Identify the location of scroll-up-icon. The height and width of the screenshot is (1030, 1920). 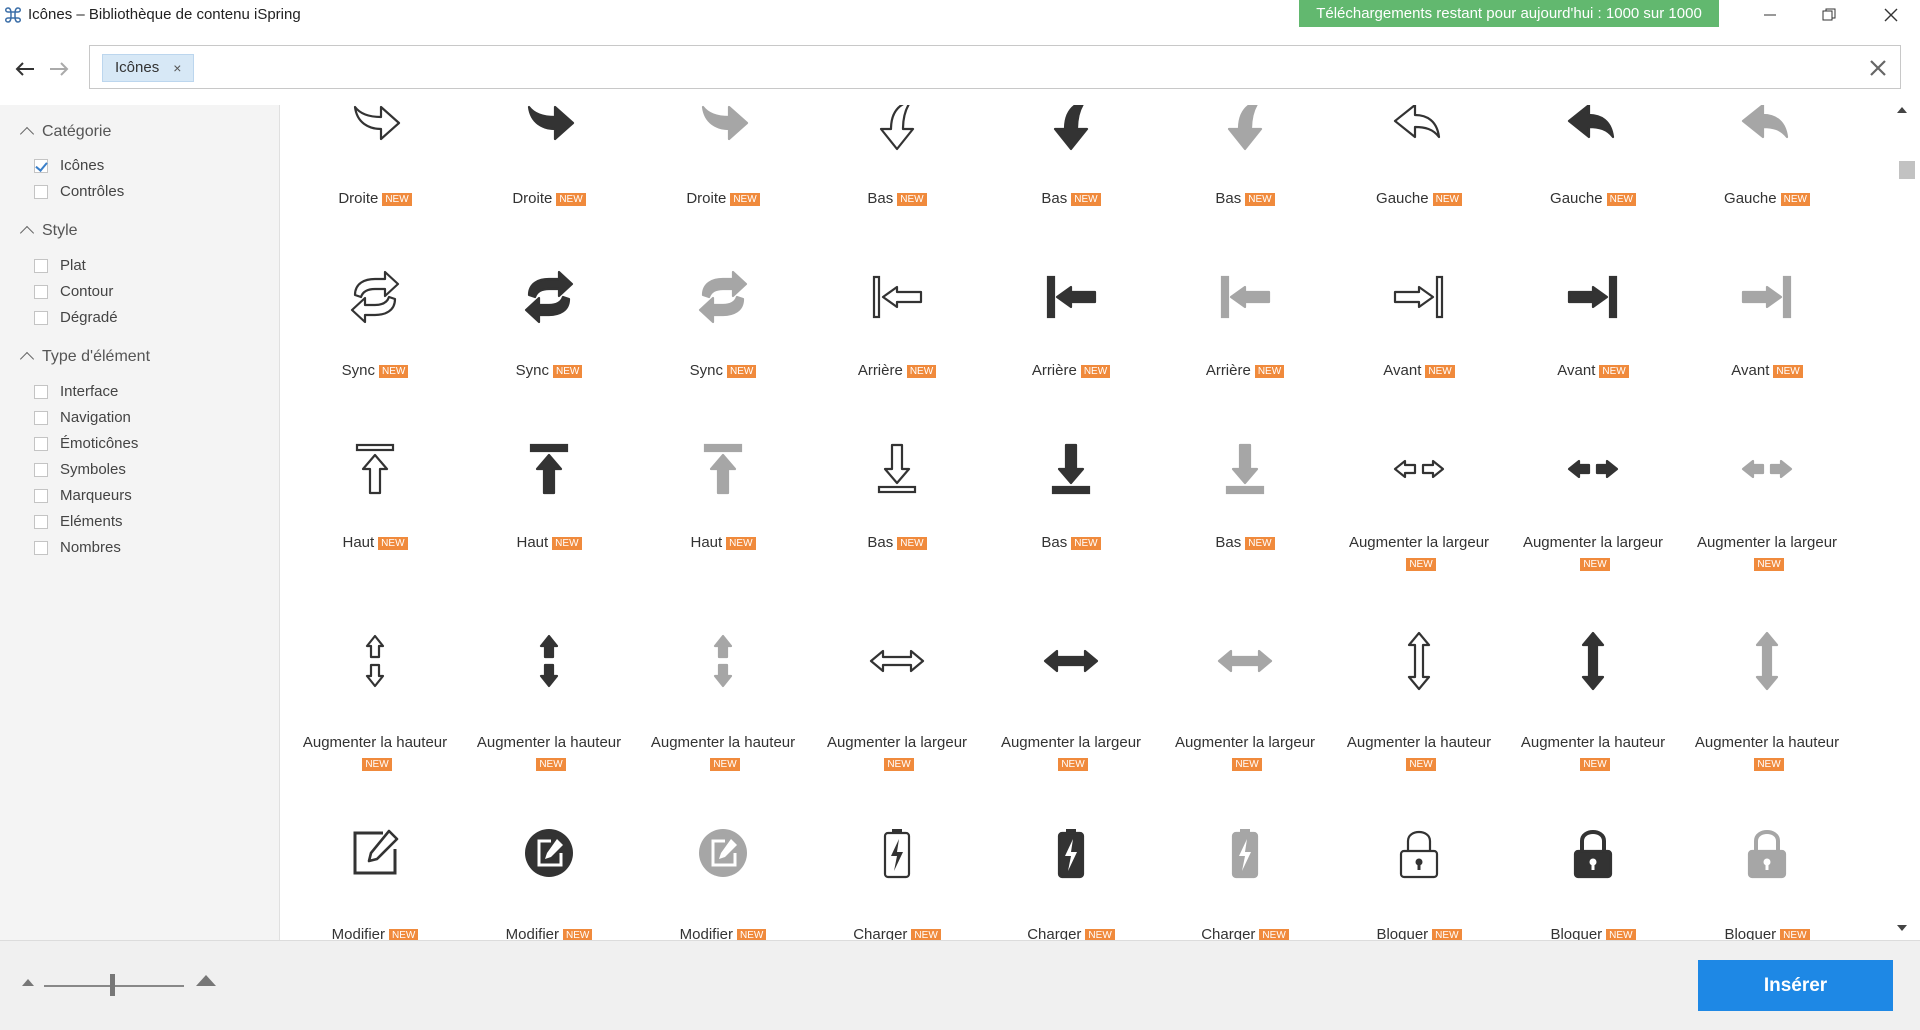
(1902, 110).